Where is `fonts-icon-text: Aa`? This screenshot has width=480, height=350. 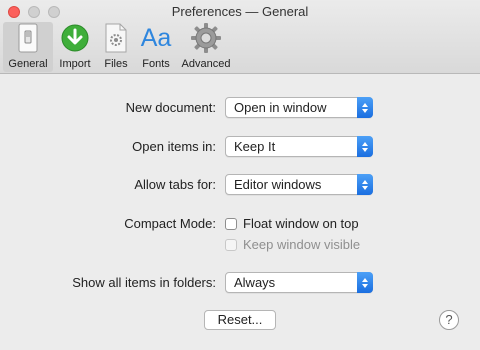 fonts-icon-text: Aa is located at coordinates (156, 37).